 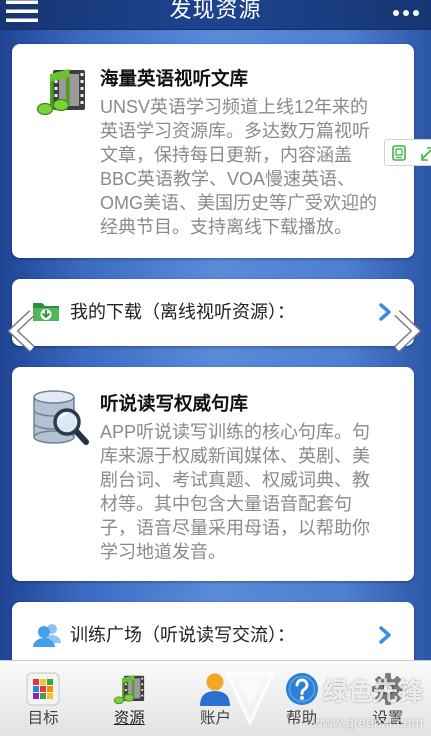 What do you see at coordinates (43, 718) in the screenshot?
I see `nav-label: 目标` at bounding box center [43, 718].